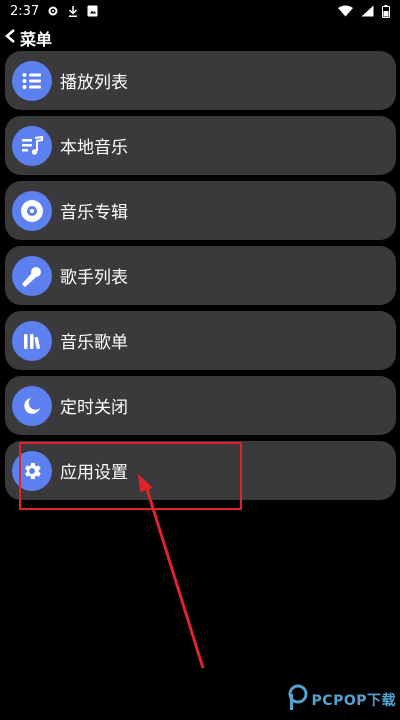  What do you see at coordinates (200, 145) in the screenshot?
I see `menu-item-local-music: 本地音乐` at bounding box center [200, 145].